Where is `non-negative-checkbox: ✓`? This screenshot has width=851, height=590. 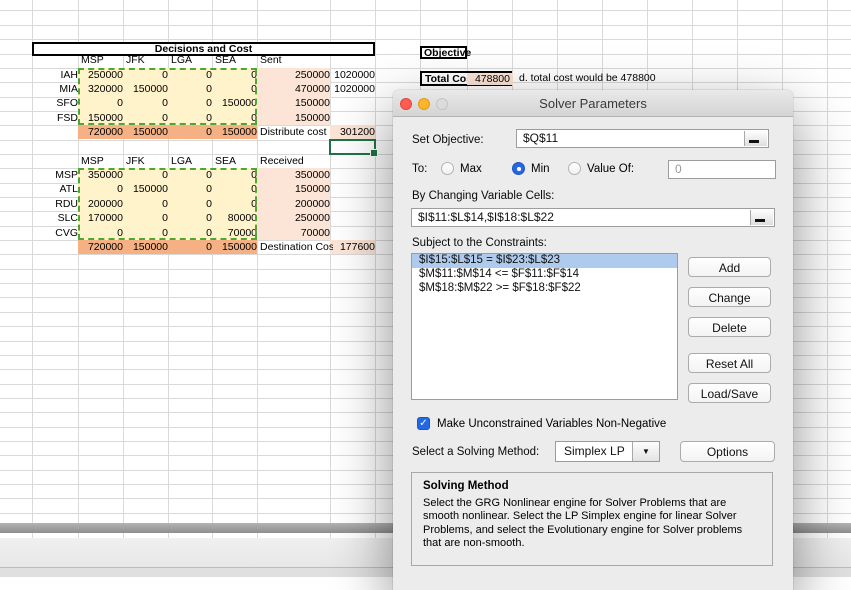 non-negative-checkbox: ✓ is located at coordinates (423, 423).